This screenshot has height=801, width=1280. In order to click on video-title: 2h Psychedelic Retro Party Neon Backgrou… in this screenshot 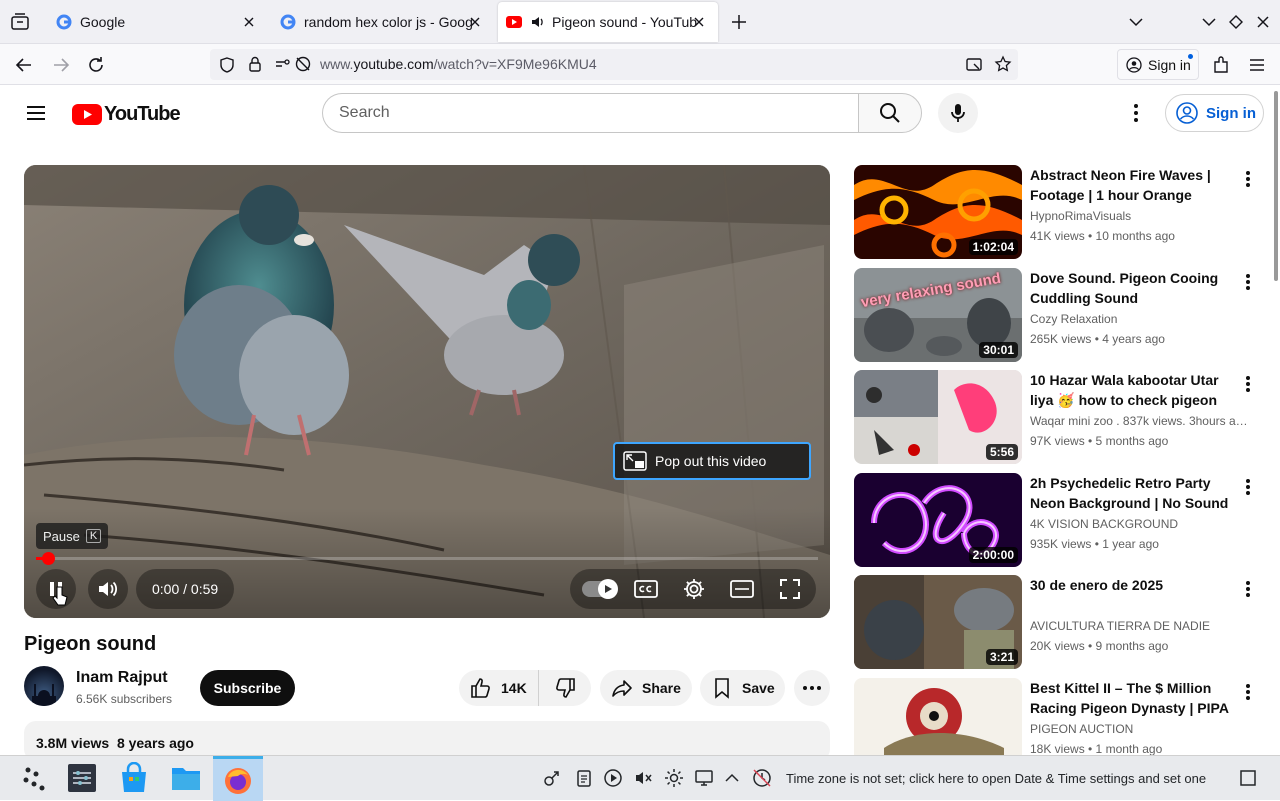, I will do `click(1130, 493)`.